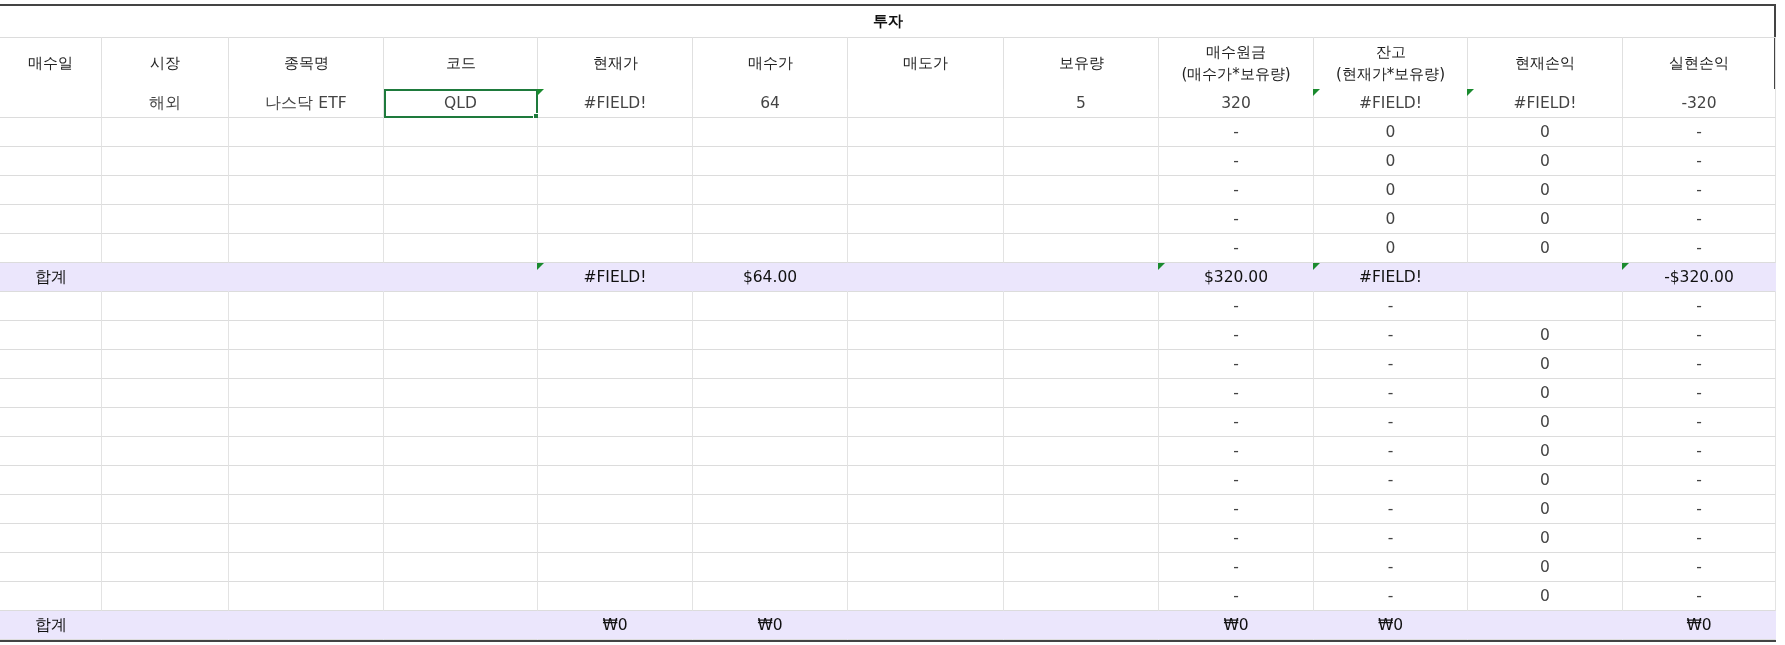  What do you see at coordinates (461, 103) in the screenshot?
I see `selected-cell: QLD` at bounding box center [461, 103].